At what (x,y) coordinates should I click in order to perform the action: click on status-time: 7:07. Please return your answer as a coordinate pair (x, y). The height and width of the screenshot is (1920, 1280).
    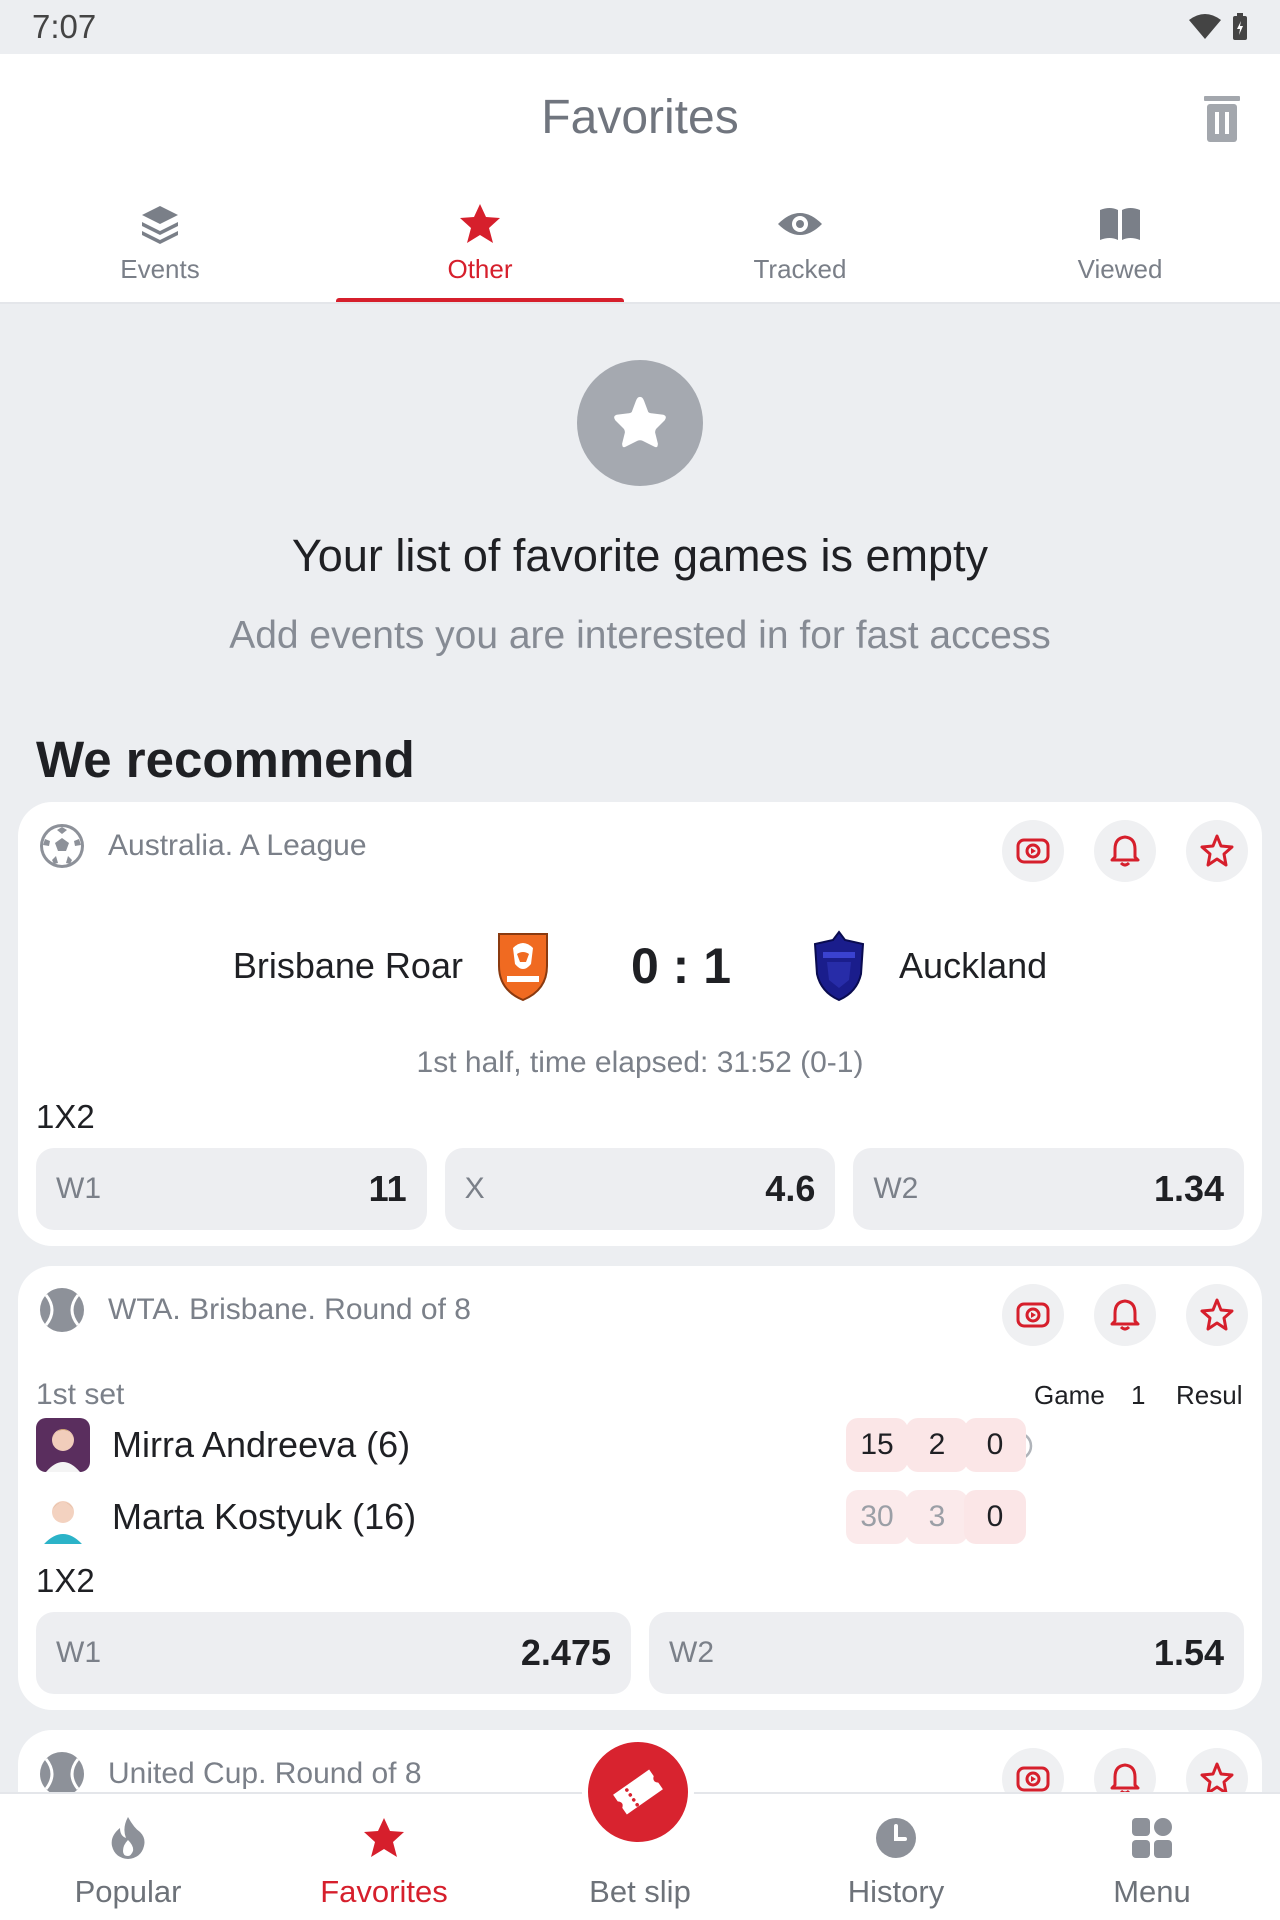
    Looking at the image, I should click on (64, 26).